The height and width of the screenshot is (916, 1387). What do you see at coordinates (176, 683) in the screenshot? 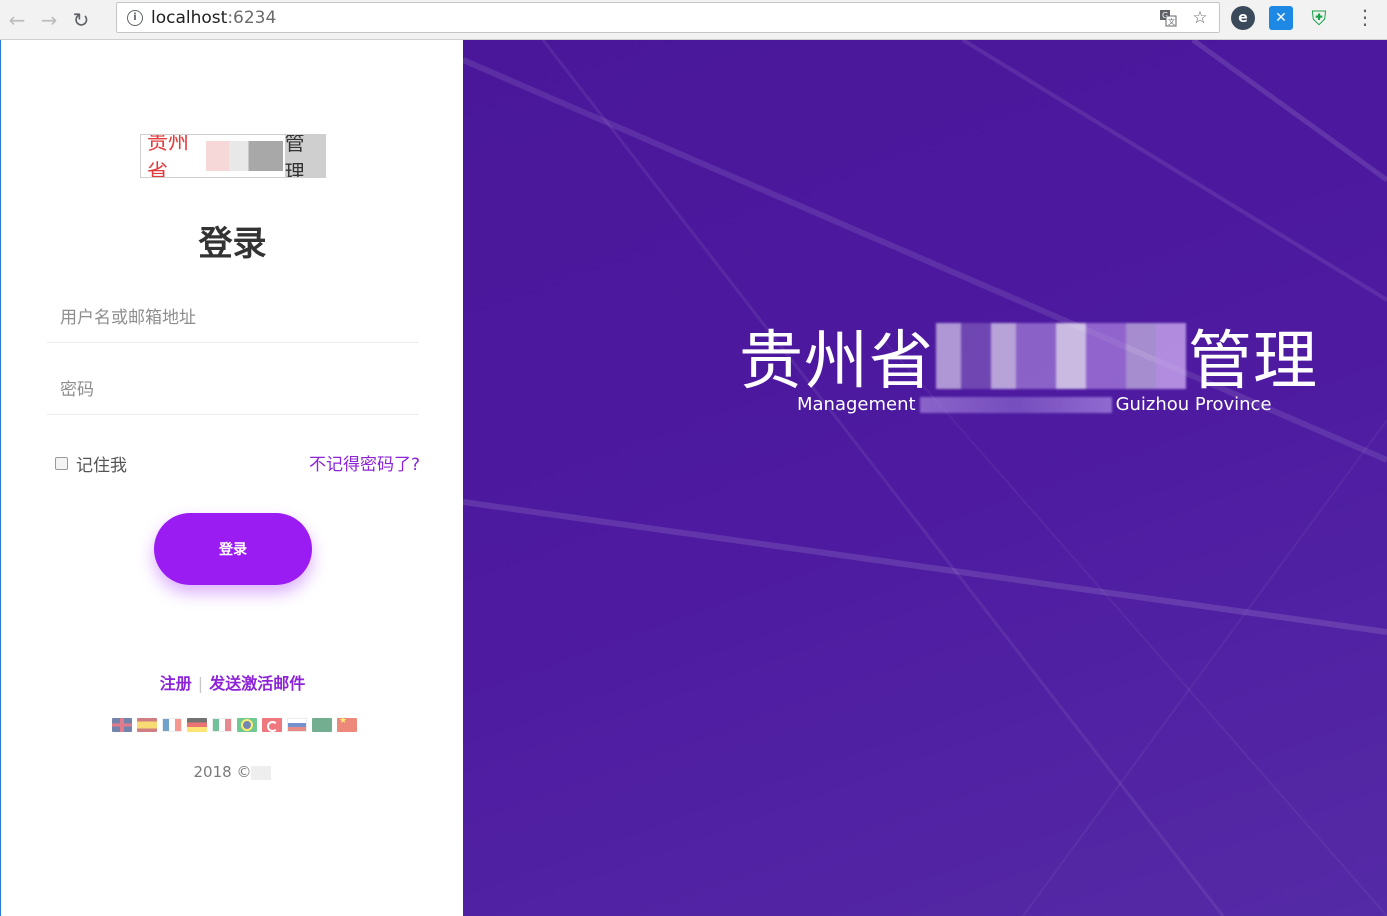
I see `register-link: 注册` at bounding box center [176, 683].